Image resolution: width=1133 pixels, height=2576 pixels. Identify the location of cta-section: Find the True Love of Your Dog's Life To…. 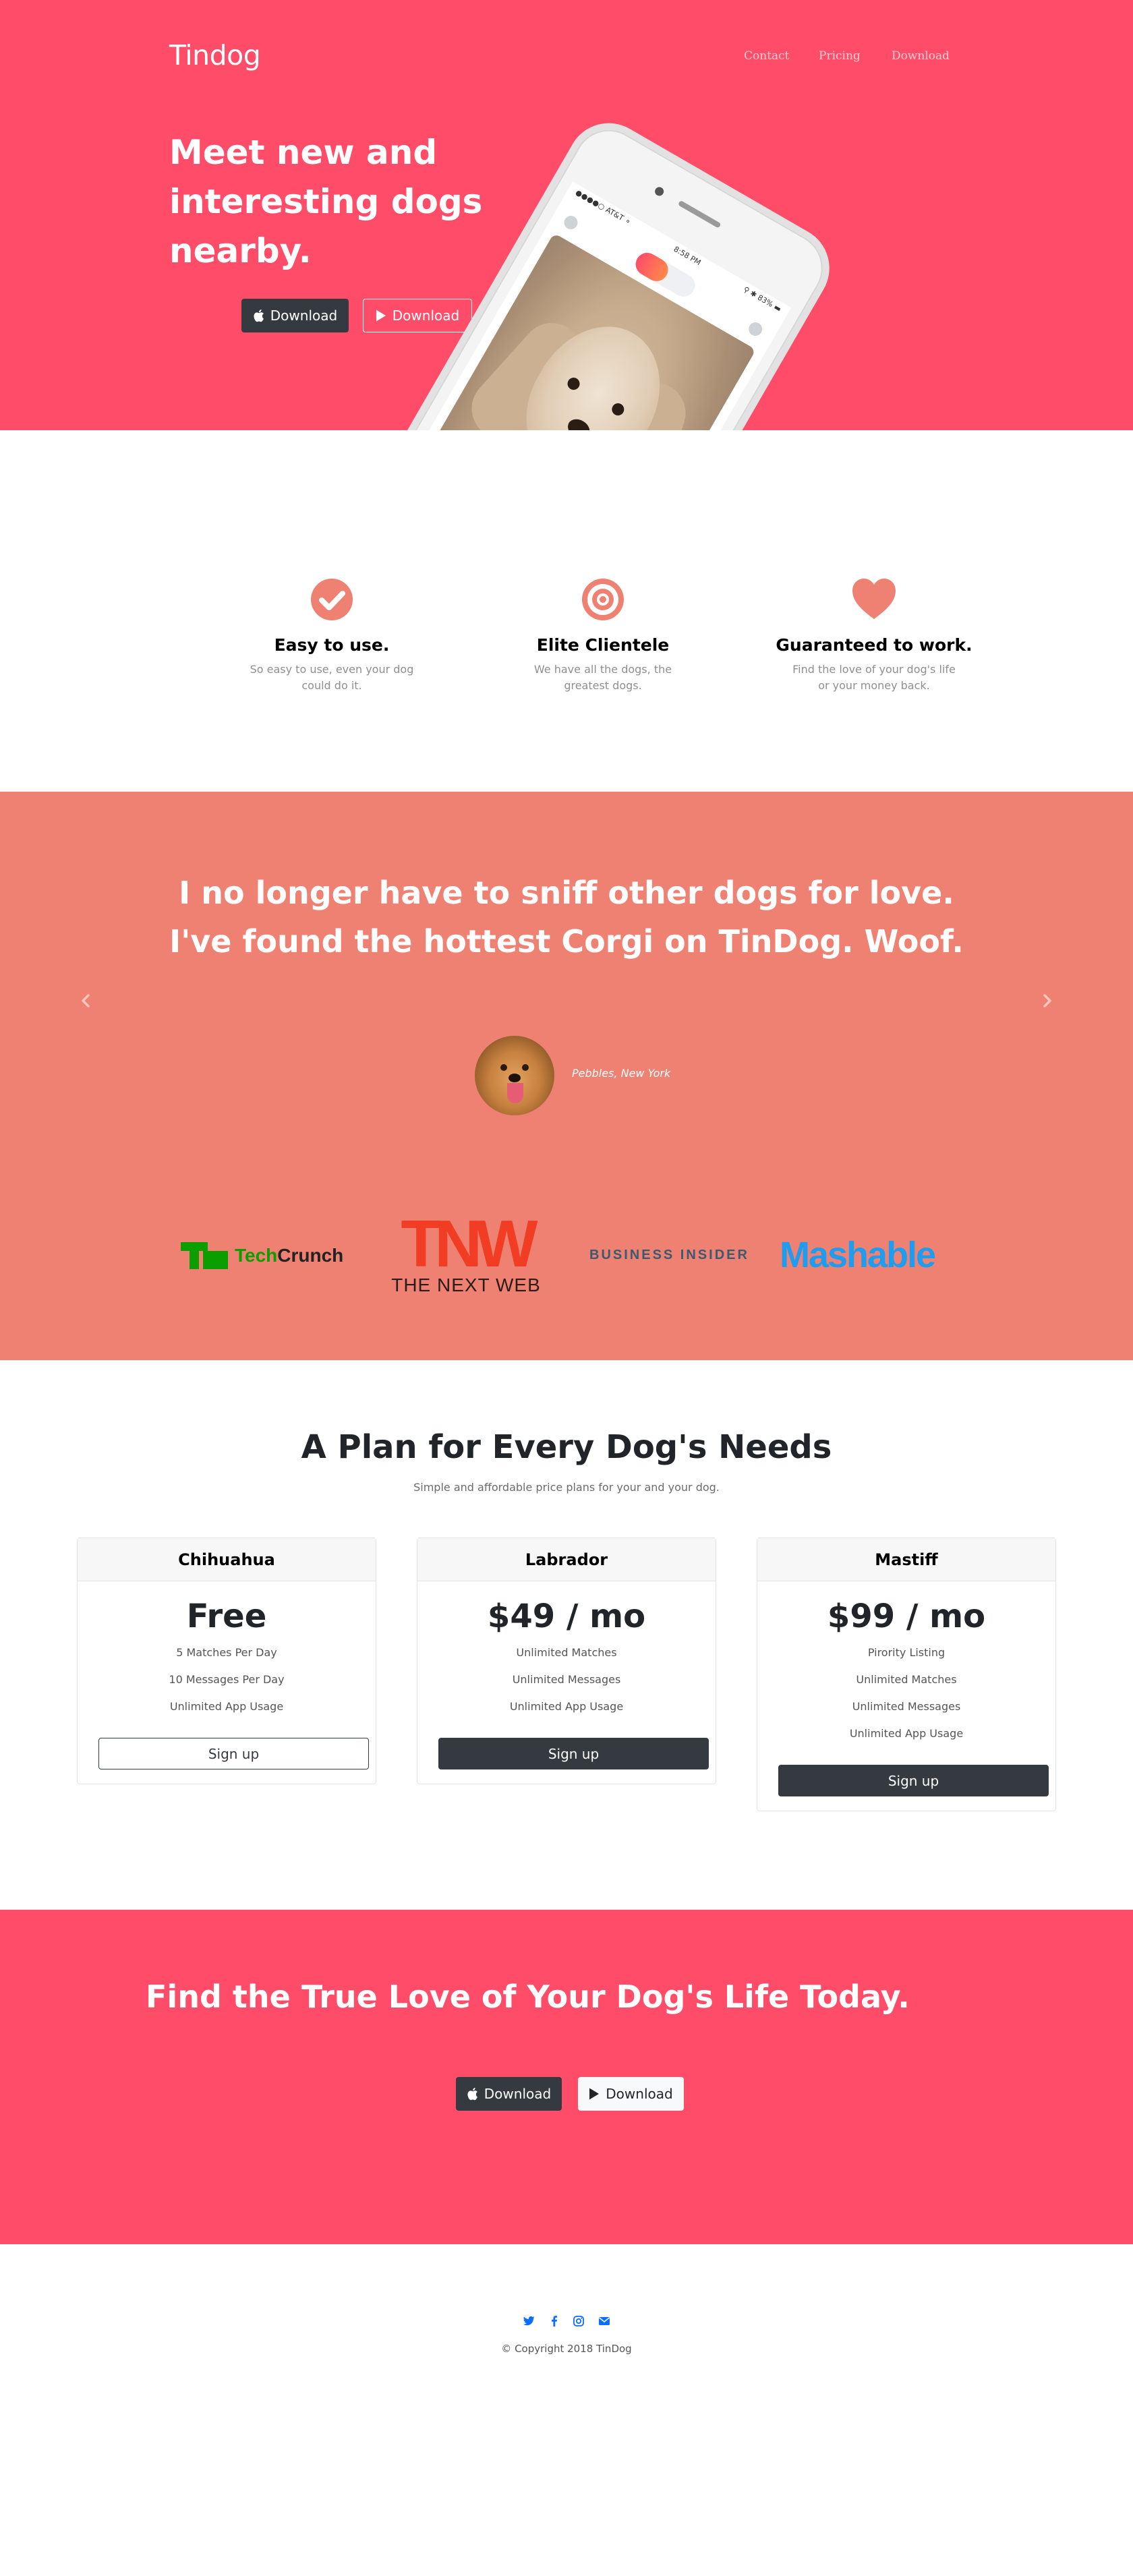
(566, 2077).